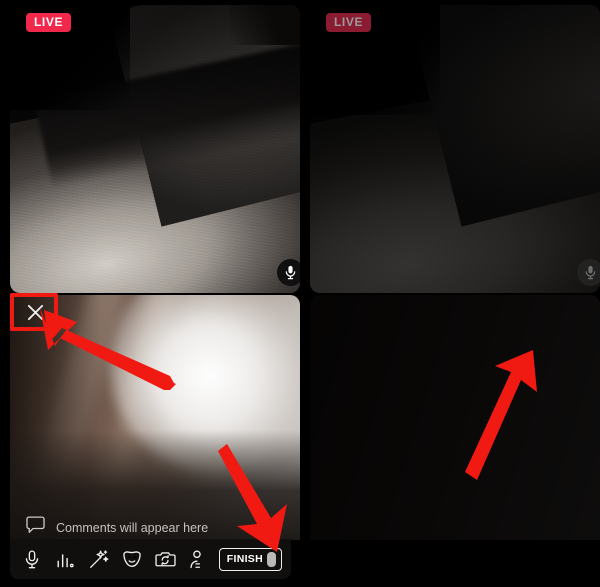 The width and height of the screenshot is (600, 587). I want to click on camera-flip-icon, so click(165, 559).